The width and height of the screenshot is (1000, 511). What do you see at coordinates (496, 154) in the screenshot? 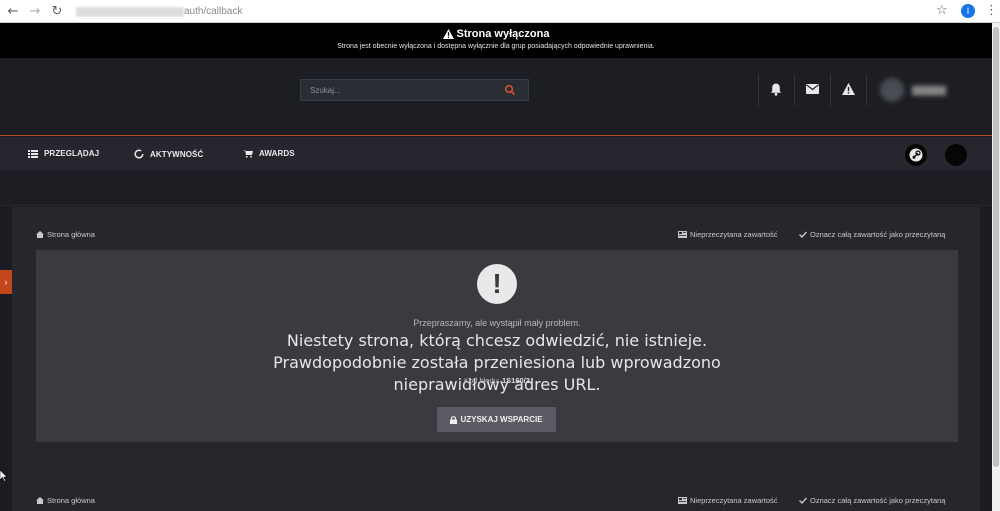
I see `main-navigation: PRZEGLĄDAJ AKTYWNOŚĆ AWARDS` at bounding box center [496, 154].